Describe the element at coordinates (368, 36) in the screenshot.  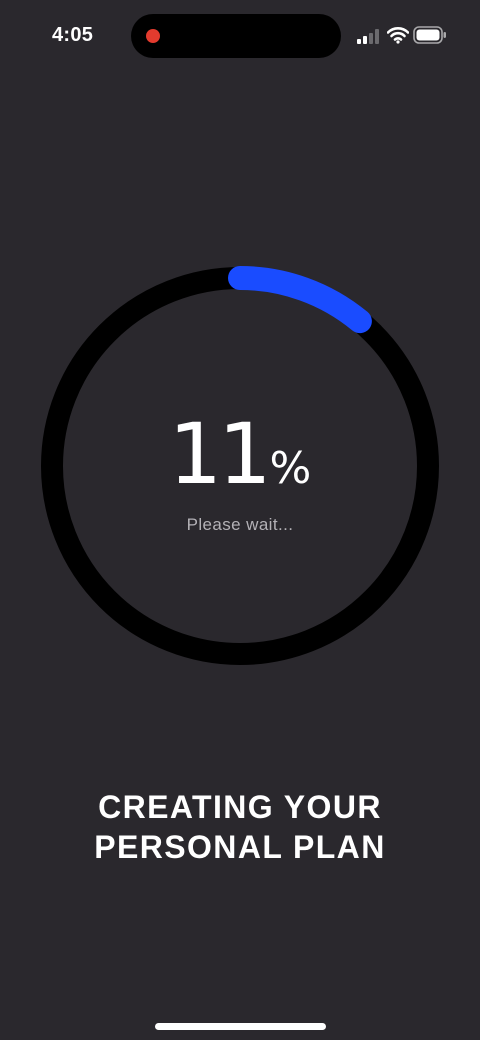
I see `signal-icon` at that location.